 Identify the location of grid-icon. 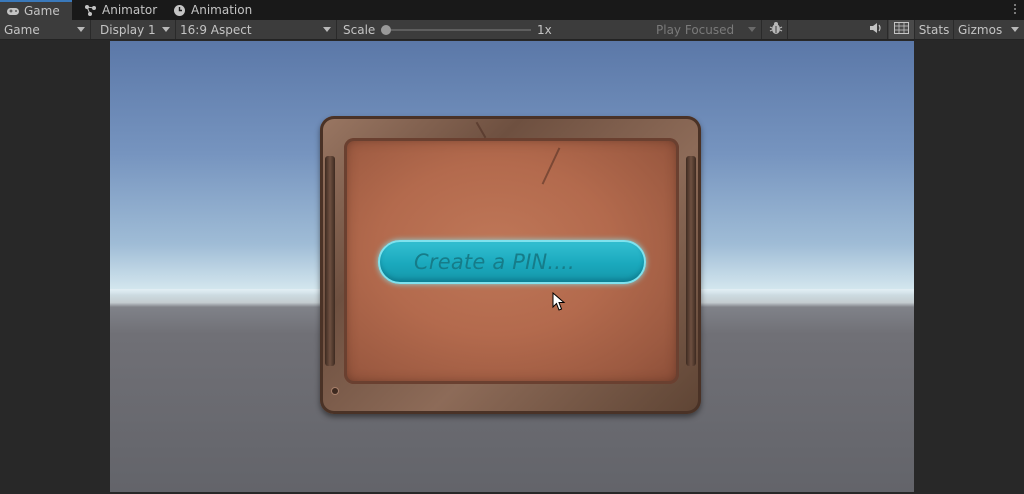
(901, 29).